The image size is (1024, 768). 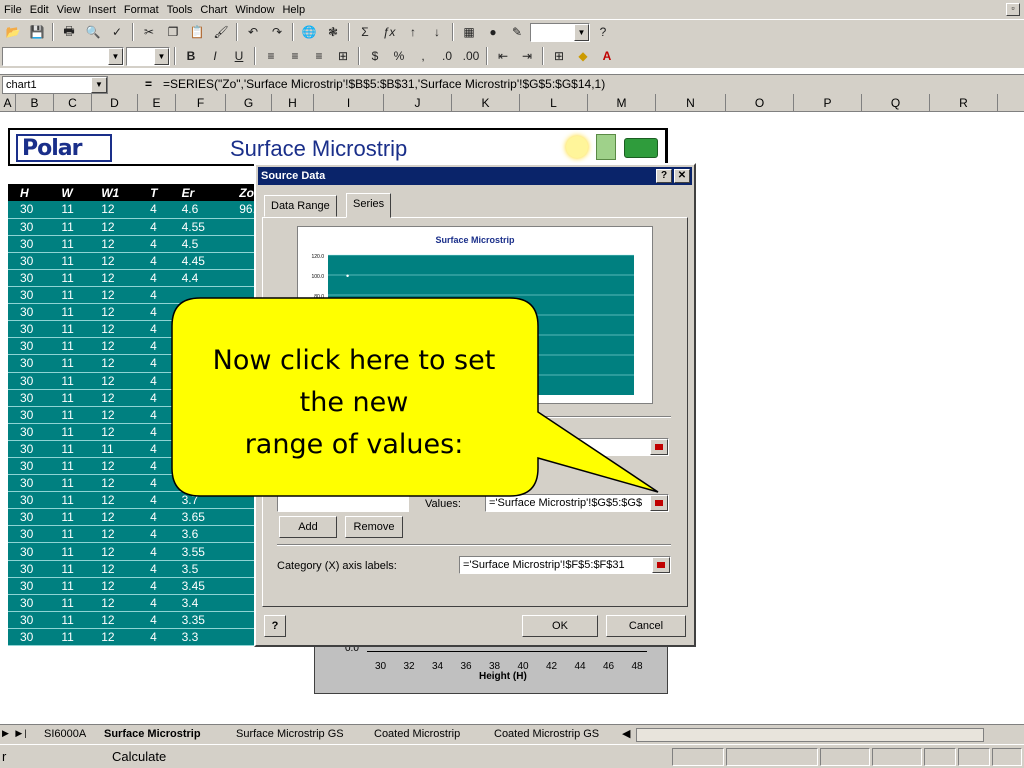 I want to click on menu-insert: Insert, so click(x=102, y=10).